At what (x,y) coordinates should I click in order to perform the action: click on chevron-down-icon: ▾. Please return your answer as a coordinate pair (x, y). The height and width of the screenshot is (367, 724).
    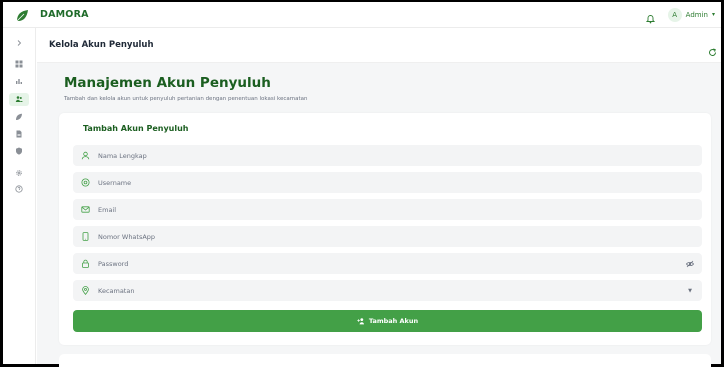
    Looking at the image, I should click on (713, 14).